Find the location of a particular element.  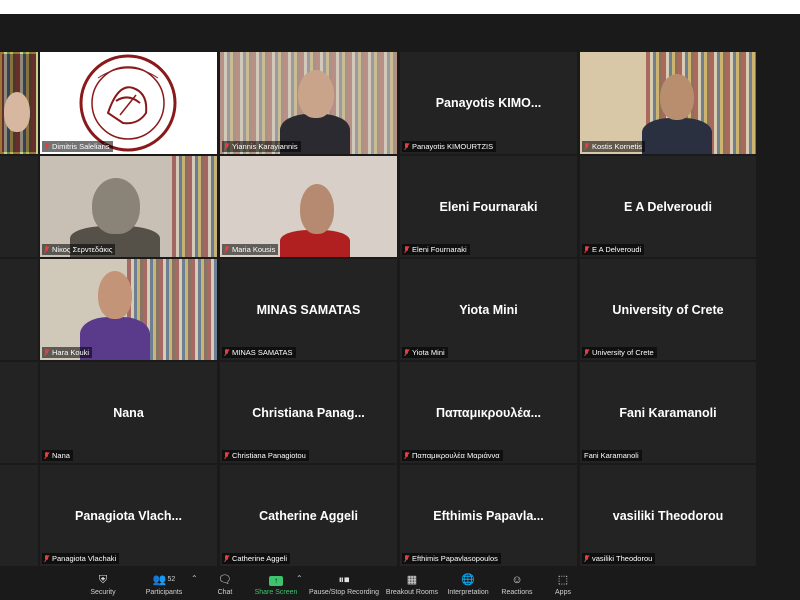

participant-name: Yiota Mini is located at coordinates (428, 352).